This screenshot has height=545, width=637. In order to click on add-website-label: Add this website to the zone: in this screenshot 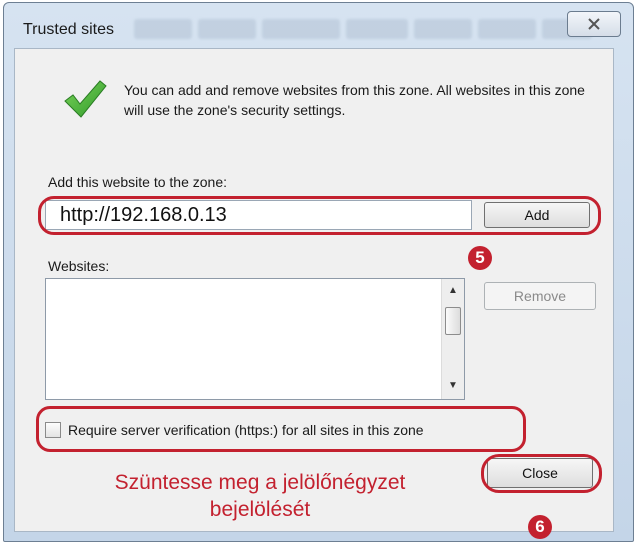, I will do `click(137, 182)`.